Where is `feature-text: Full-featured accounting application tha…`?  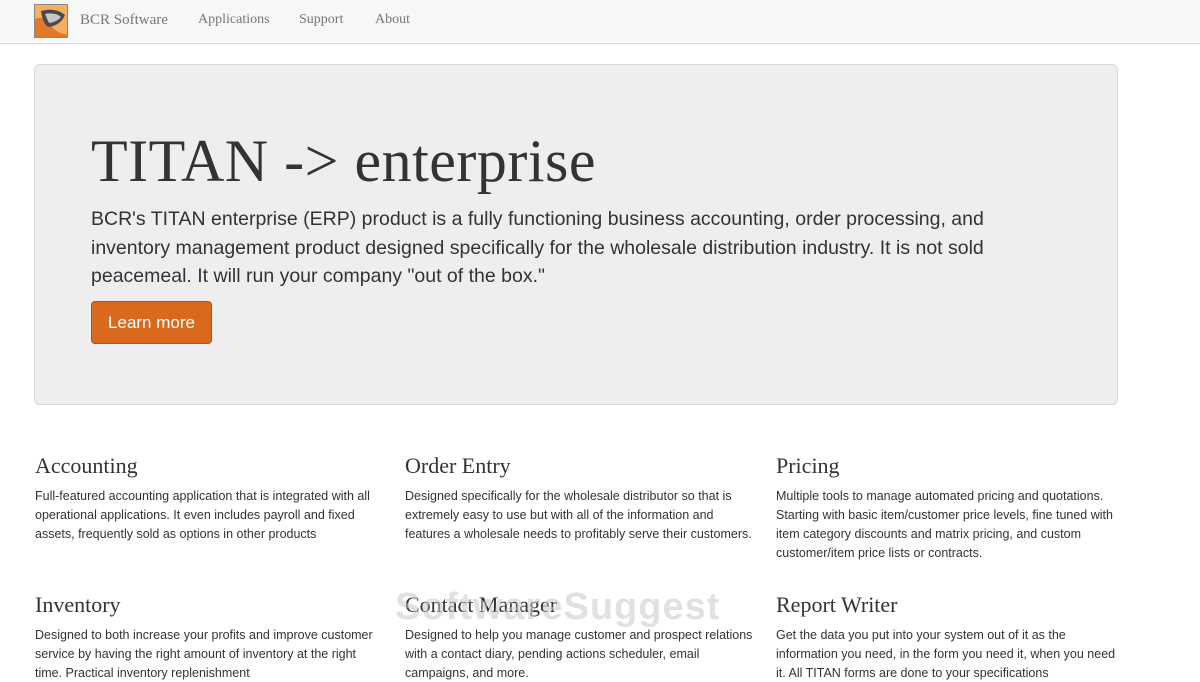
feature-text: Full-featured accounting application tha… is located at coordinates (202, 515).